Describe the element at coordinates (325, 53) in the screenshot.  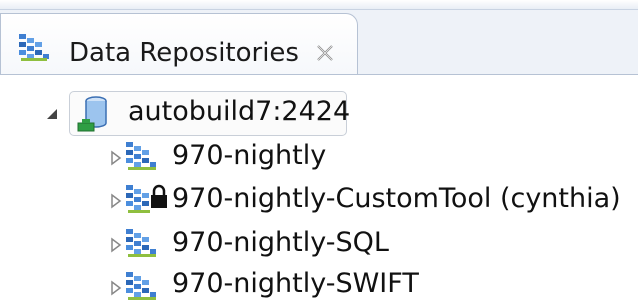
I see `close-icon` at that location.